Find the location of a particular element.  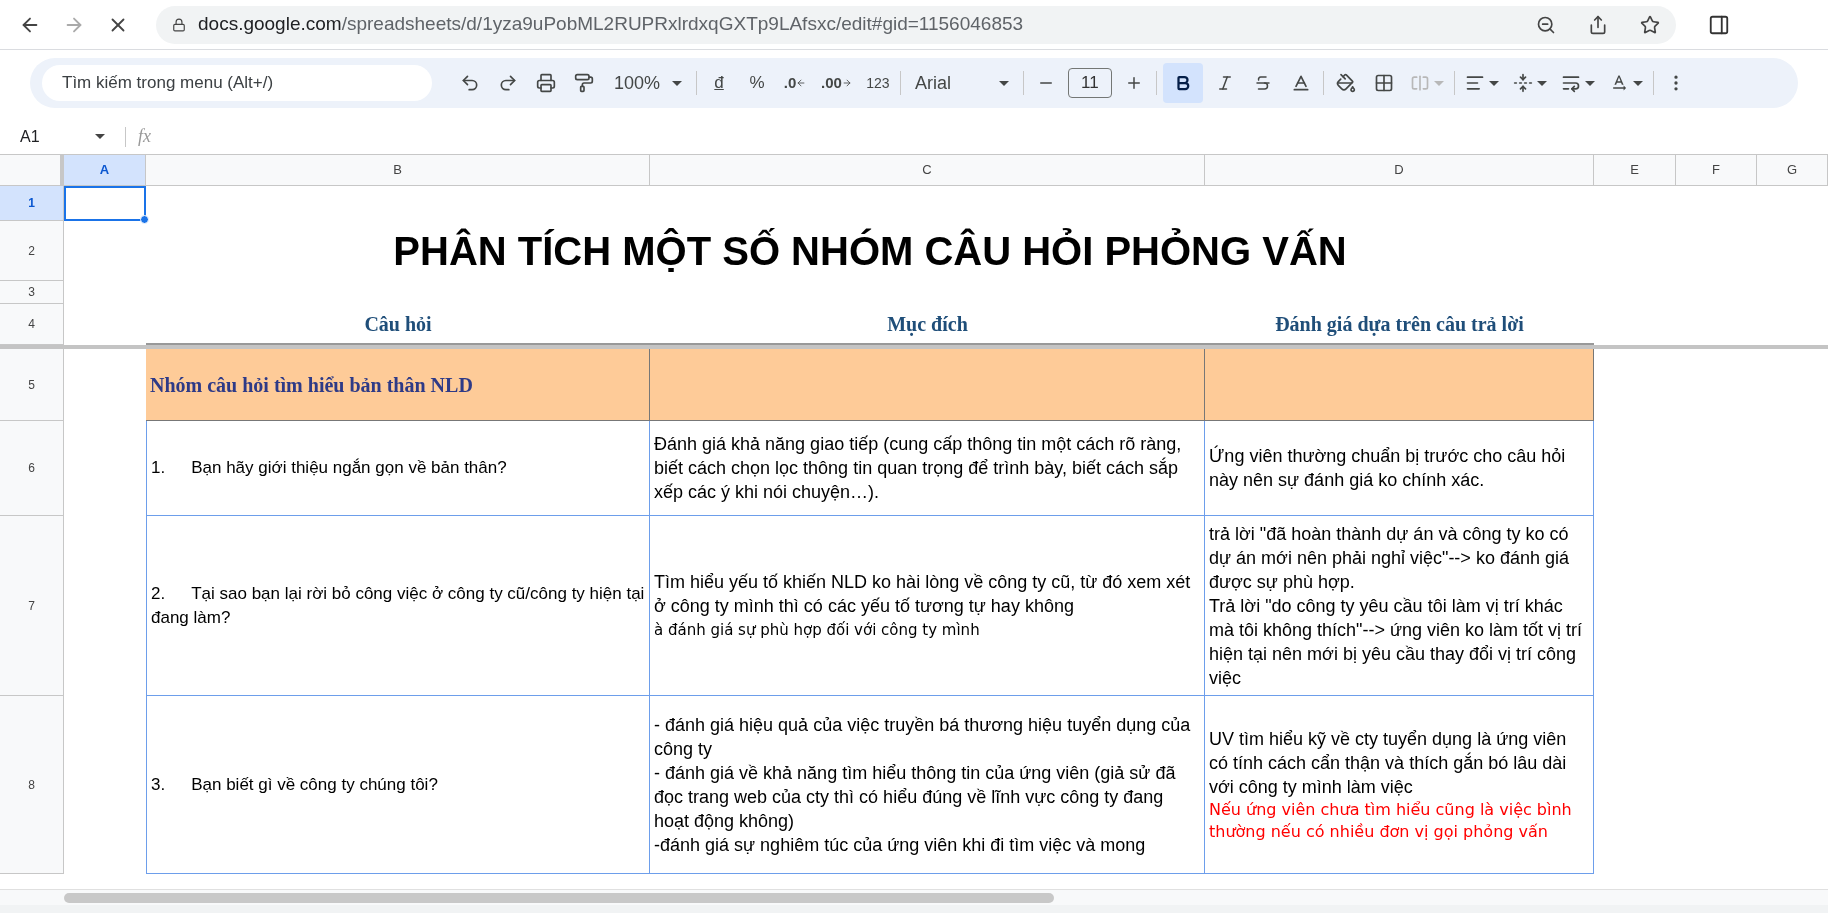

star-icon is located at coordinates (1650, 24).